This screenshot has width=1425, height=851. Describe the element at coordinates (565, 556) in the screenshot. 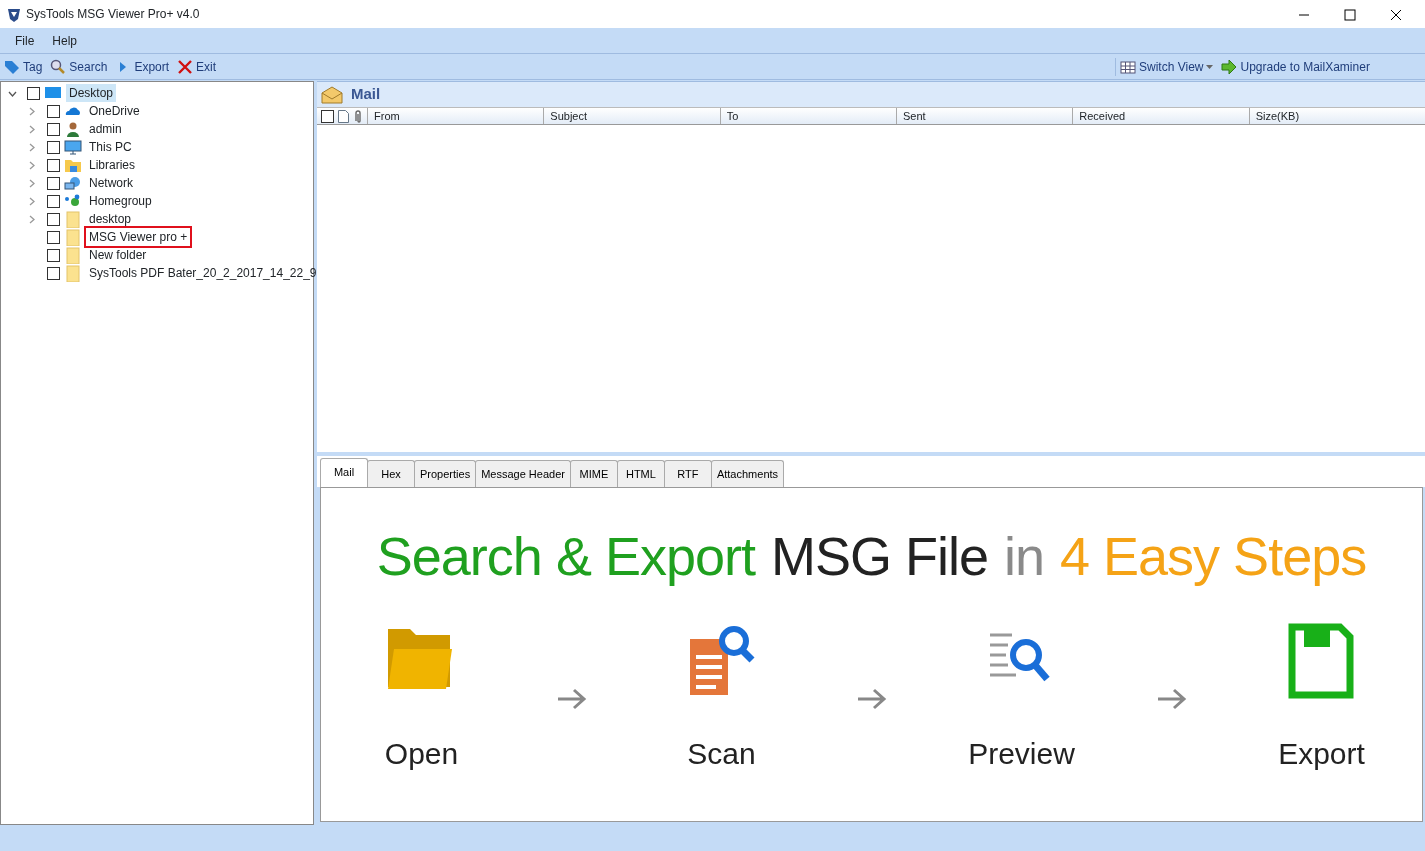

I see `headline-text: Search & Export` at that location.